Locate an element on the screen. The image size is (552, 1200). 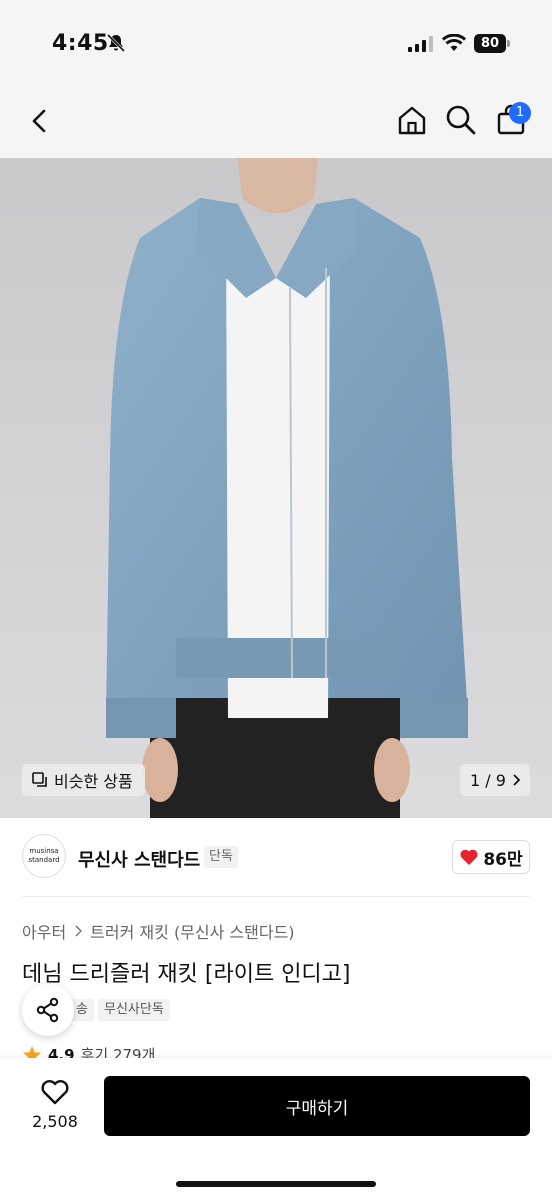
breadcrumb-item: 아우터 is located at coordinates (44, 931).